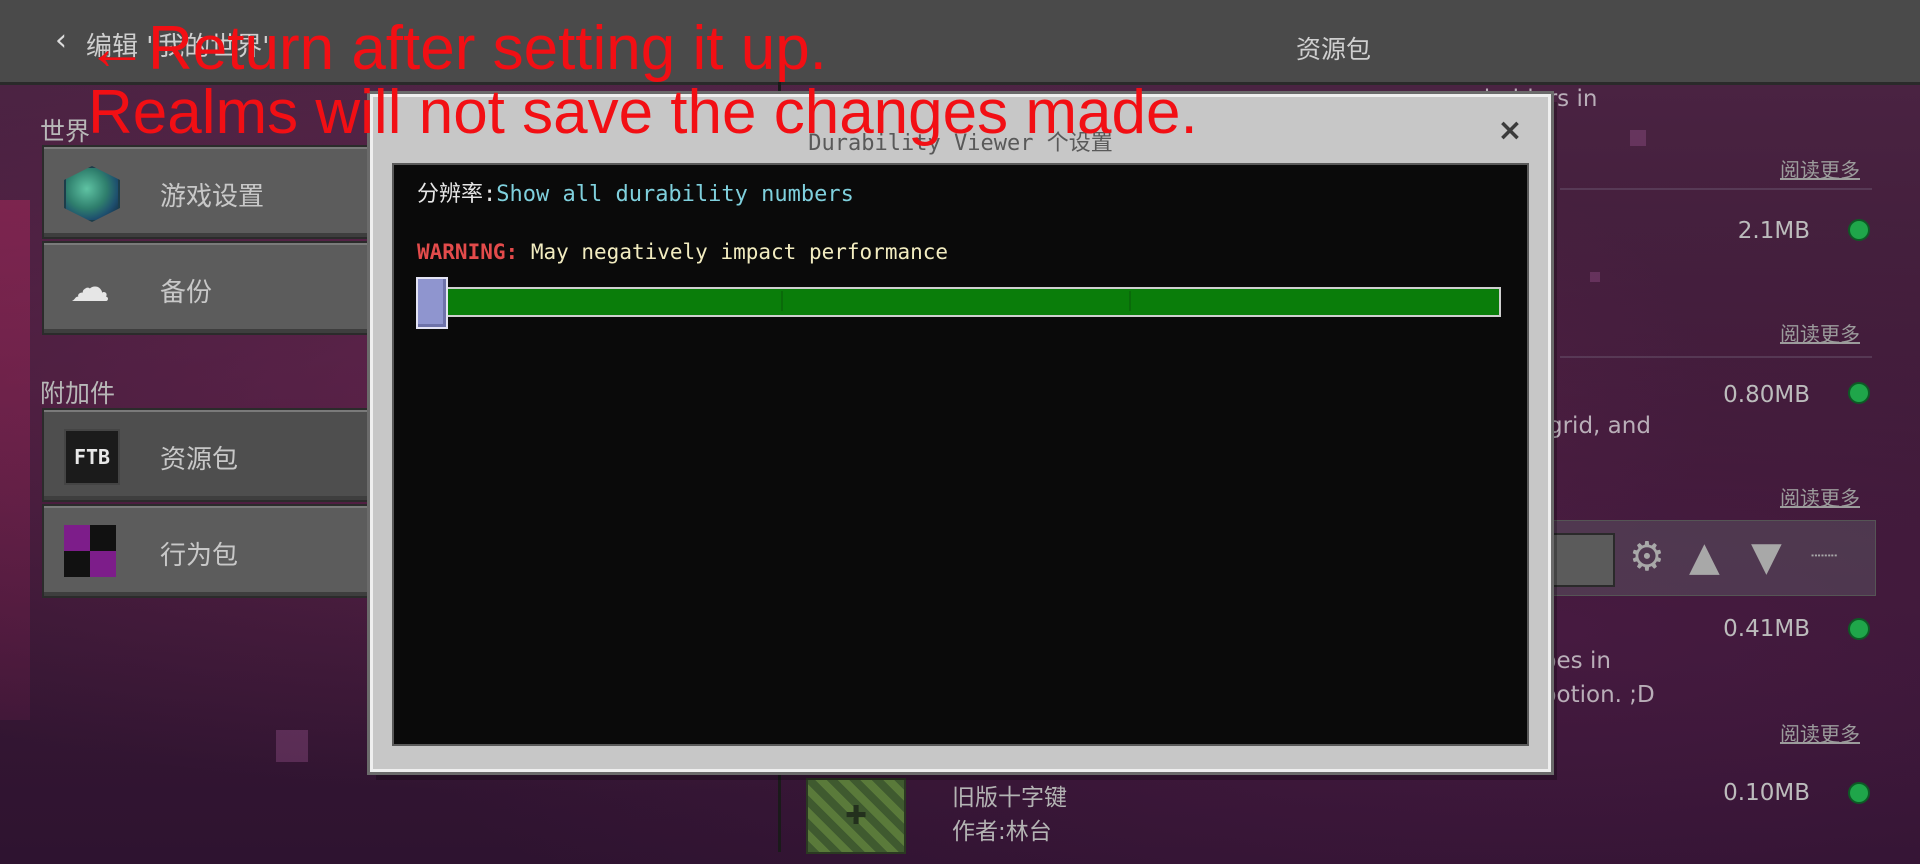  I want to click on page-title: 资源包, so click(1334, 49).